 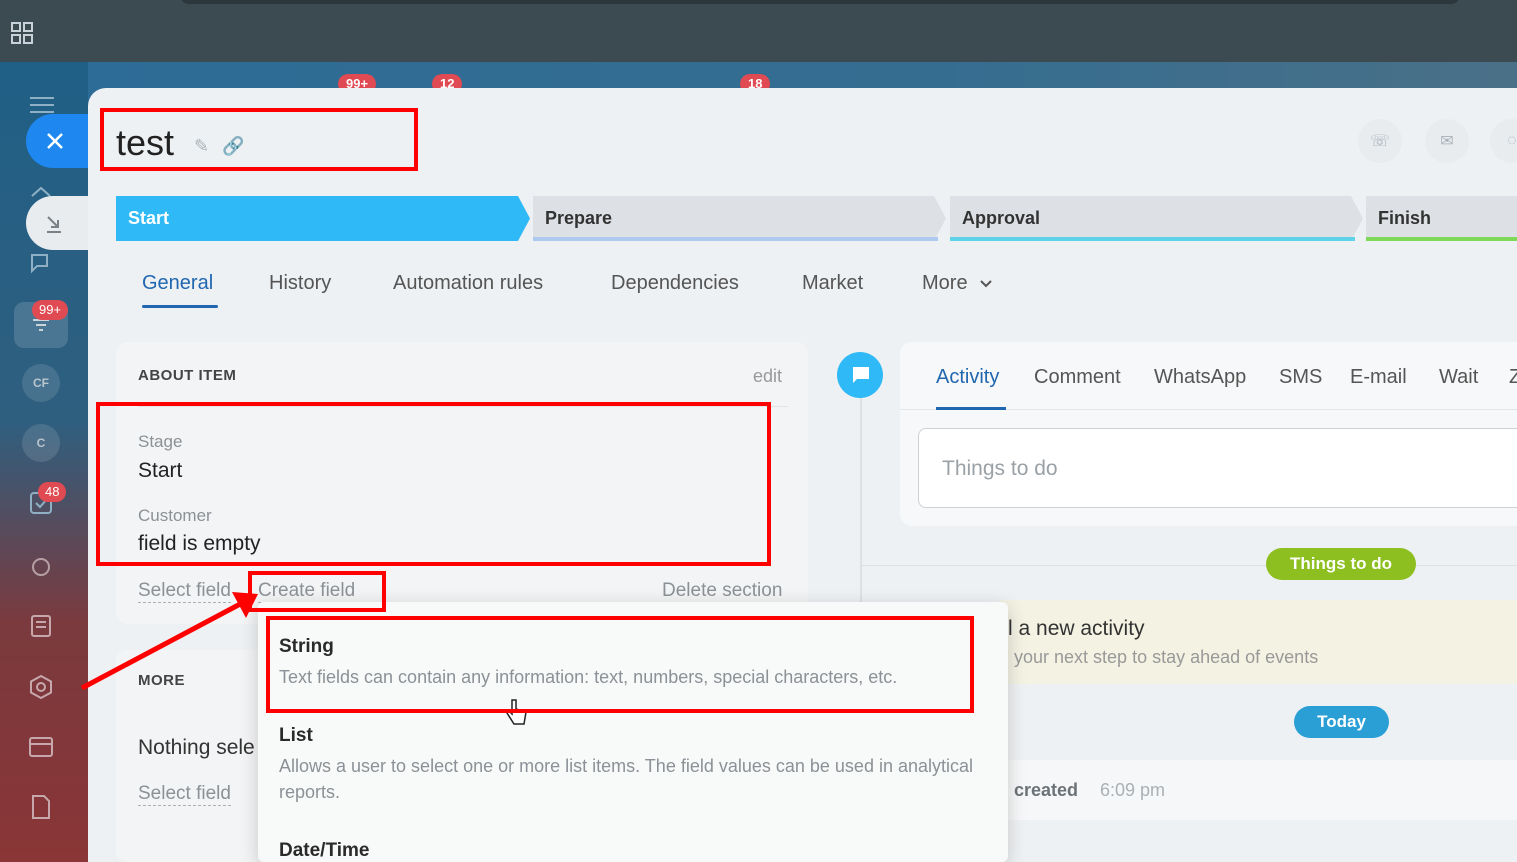 What do you see at coordinates (986, 284) in the screenshot?
I see `chevron-down-icon` at bounding box center [986, 284].